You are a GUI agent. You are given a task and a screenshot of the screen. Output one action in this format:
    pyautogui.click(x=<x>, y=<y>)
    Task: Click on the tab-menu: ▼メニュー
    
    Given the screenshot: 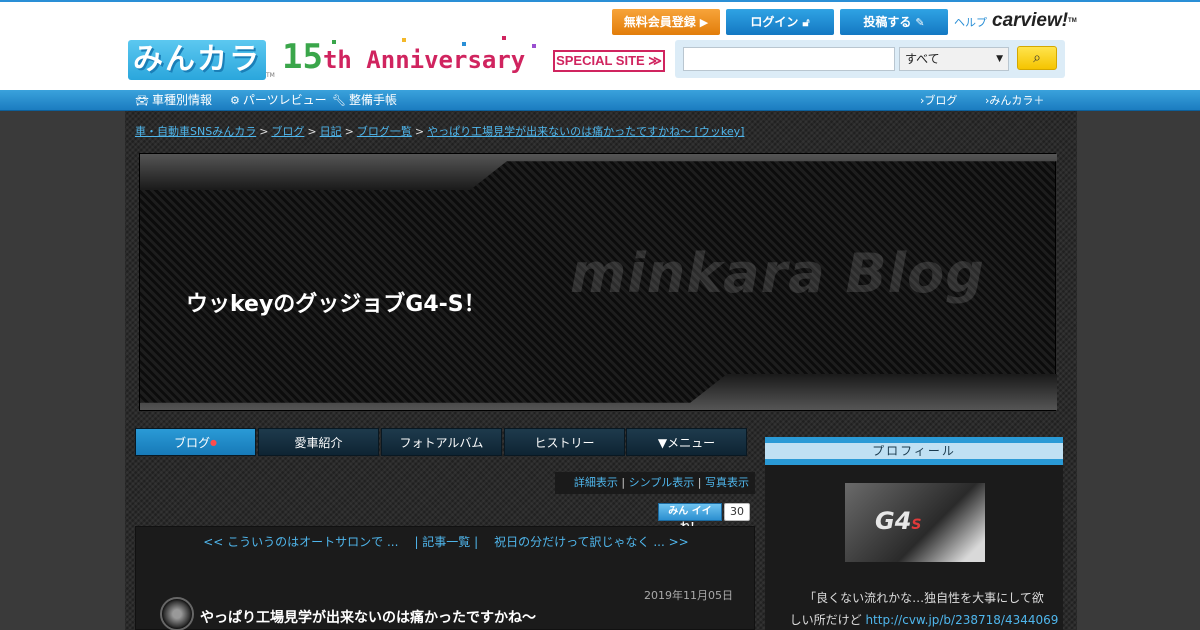 What is the action you would take?
    pyautogui.click(x=686, y=442)
    